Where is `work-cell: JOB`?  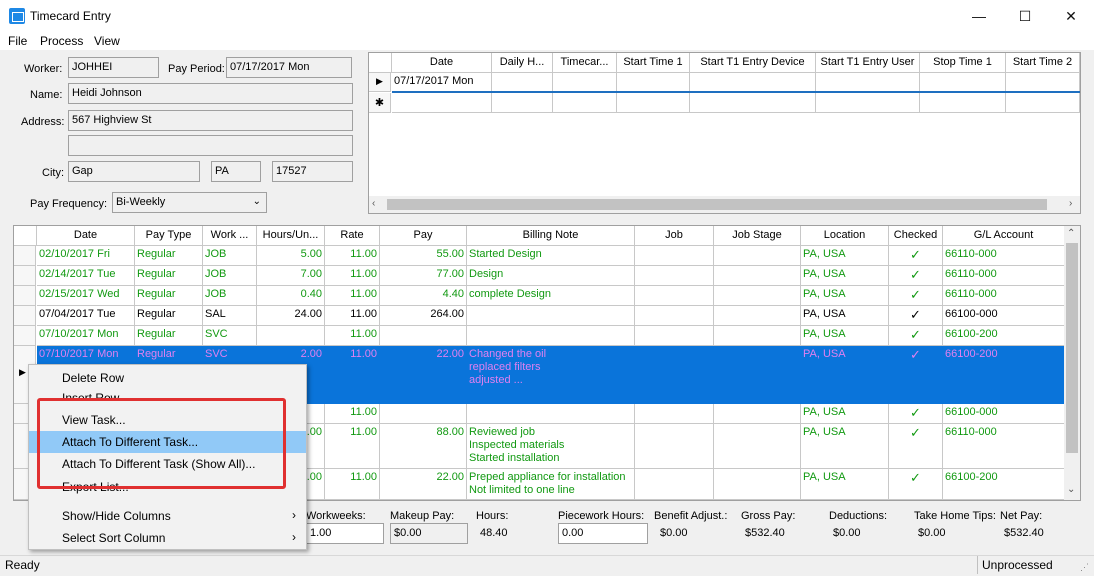
work-cell: JOB is located at coordinates (230, 296).